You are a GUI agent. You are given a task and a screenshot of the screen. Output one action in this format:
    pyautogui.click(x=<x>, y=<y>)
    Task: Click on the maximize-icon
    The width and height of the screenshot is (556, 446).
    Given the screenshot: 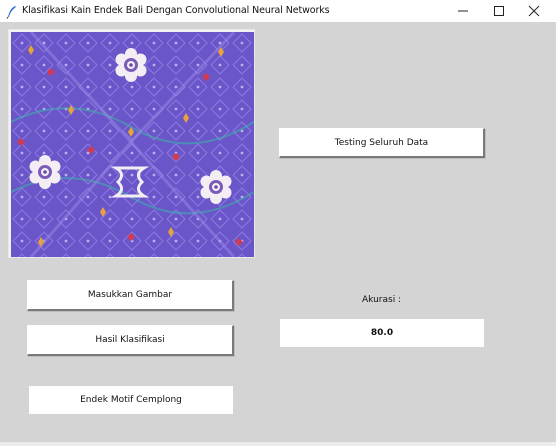 What is the action you would take?
    pyautogui.click(x=499, y=11)
    